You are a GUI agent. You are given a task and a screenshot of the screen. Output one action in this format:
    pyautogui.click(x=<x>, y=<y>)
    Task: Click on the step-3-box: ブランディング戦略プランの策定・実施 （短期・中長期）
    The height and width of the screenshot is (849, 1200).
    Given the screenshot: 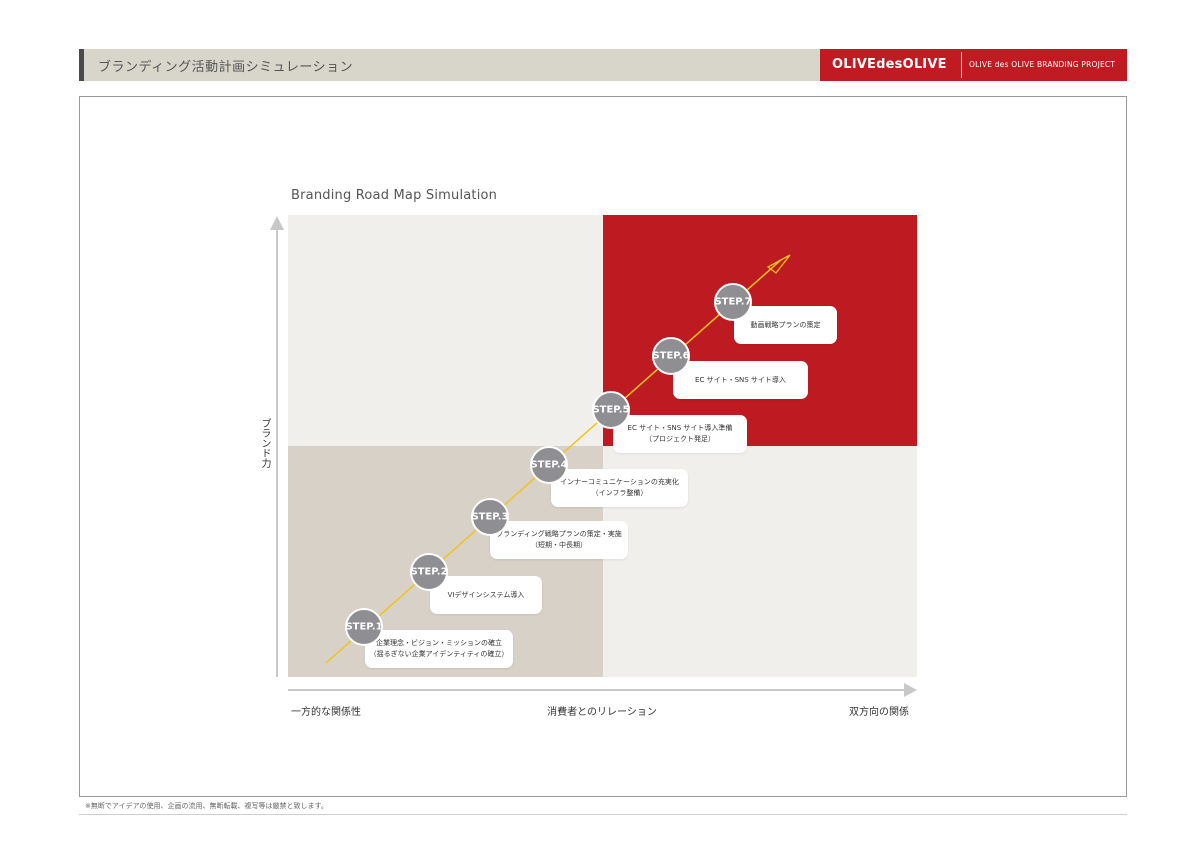 What is the action you would take?
    pyautogui.click(x=559, y=540)
    